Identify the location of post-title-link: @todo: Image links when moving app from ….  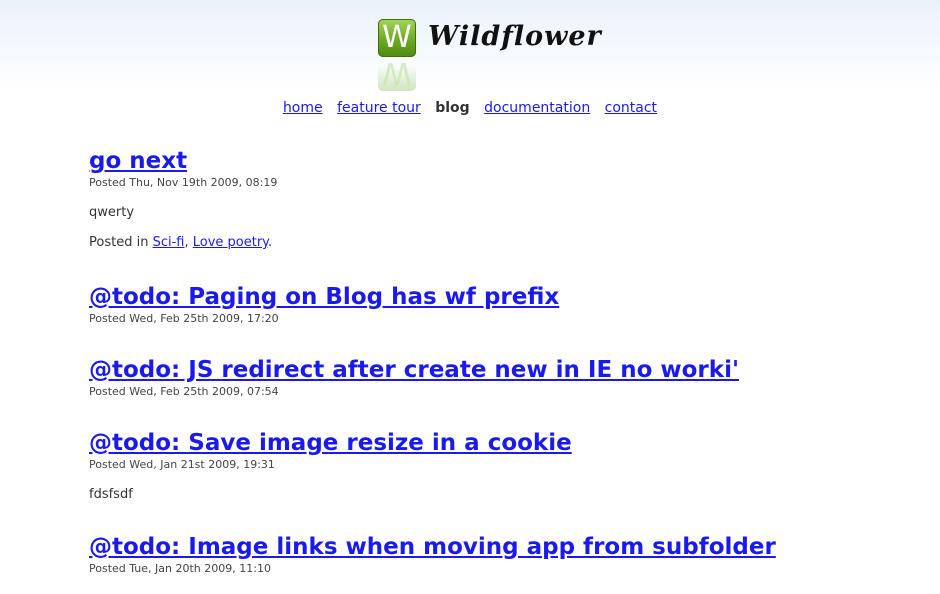
(489, 547).